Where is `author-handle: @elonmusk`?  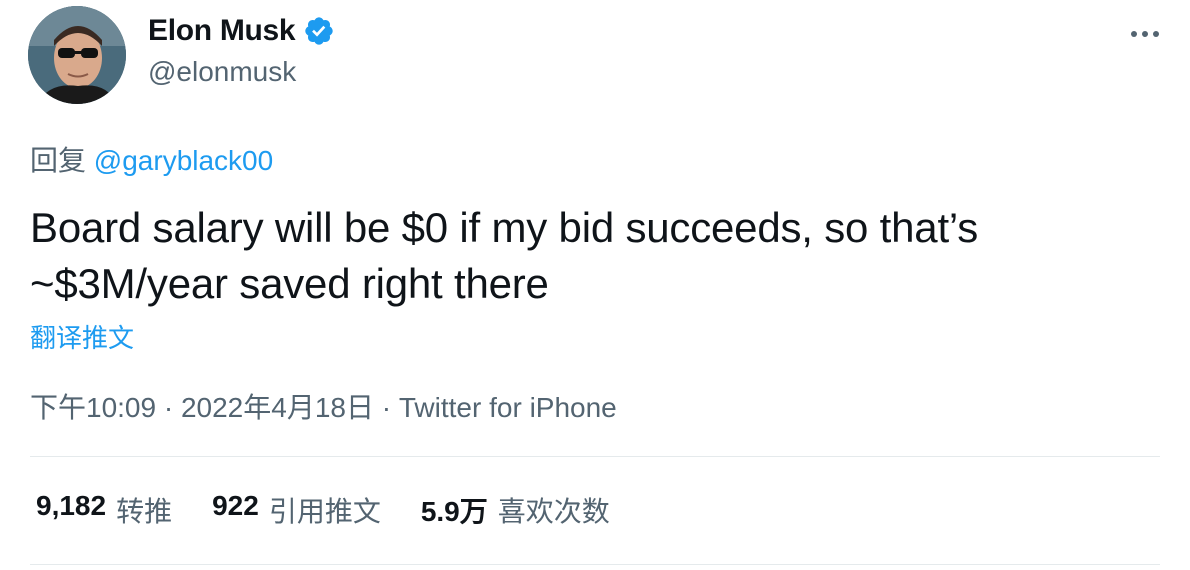
author-handle: @elonmusk is located at coordinates (222, 72).